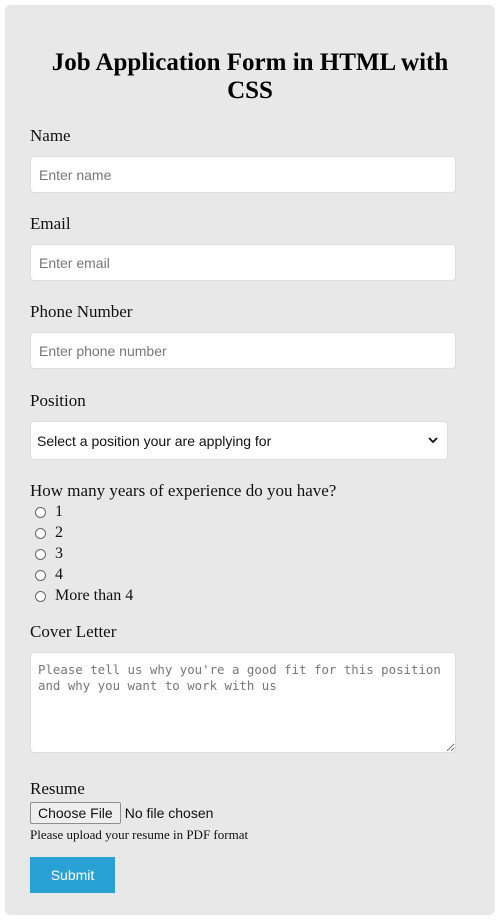 The image size is (500, 920). I want to click on page-title: Job Application Form in HTML with CSS, so click(250, 76).